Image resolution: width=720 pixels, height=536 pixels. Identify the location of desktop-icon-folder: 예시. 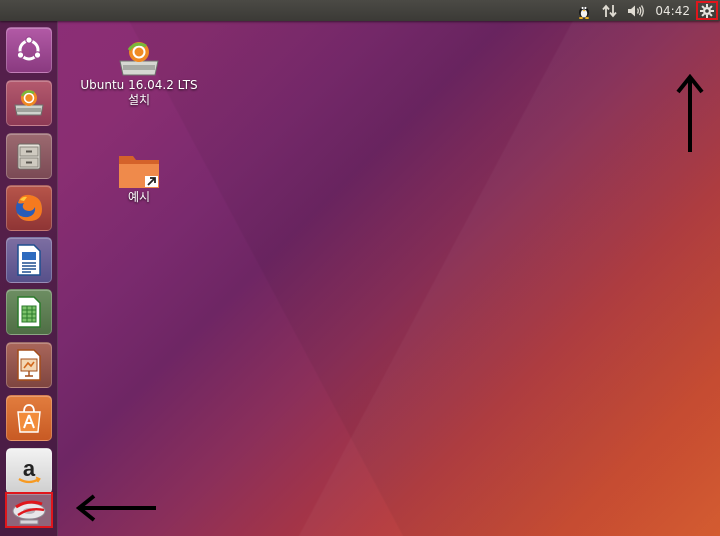
(139, 178).